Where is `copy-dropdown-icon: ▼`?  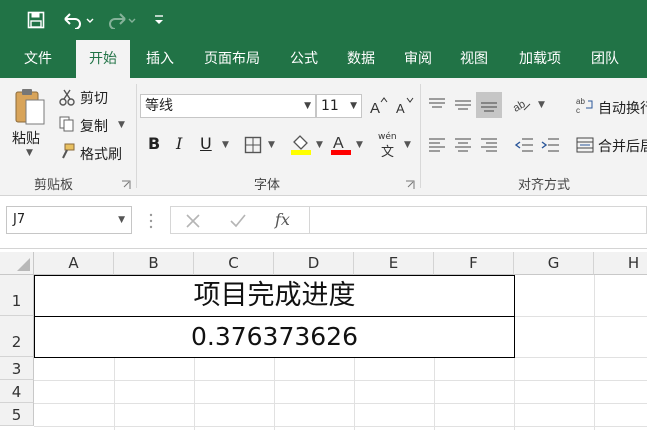 copy-dropdown-icon: ▼ is located at coordinates (121, 125).